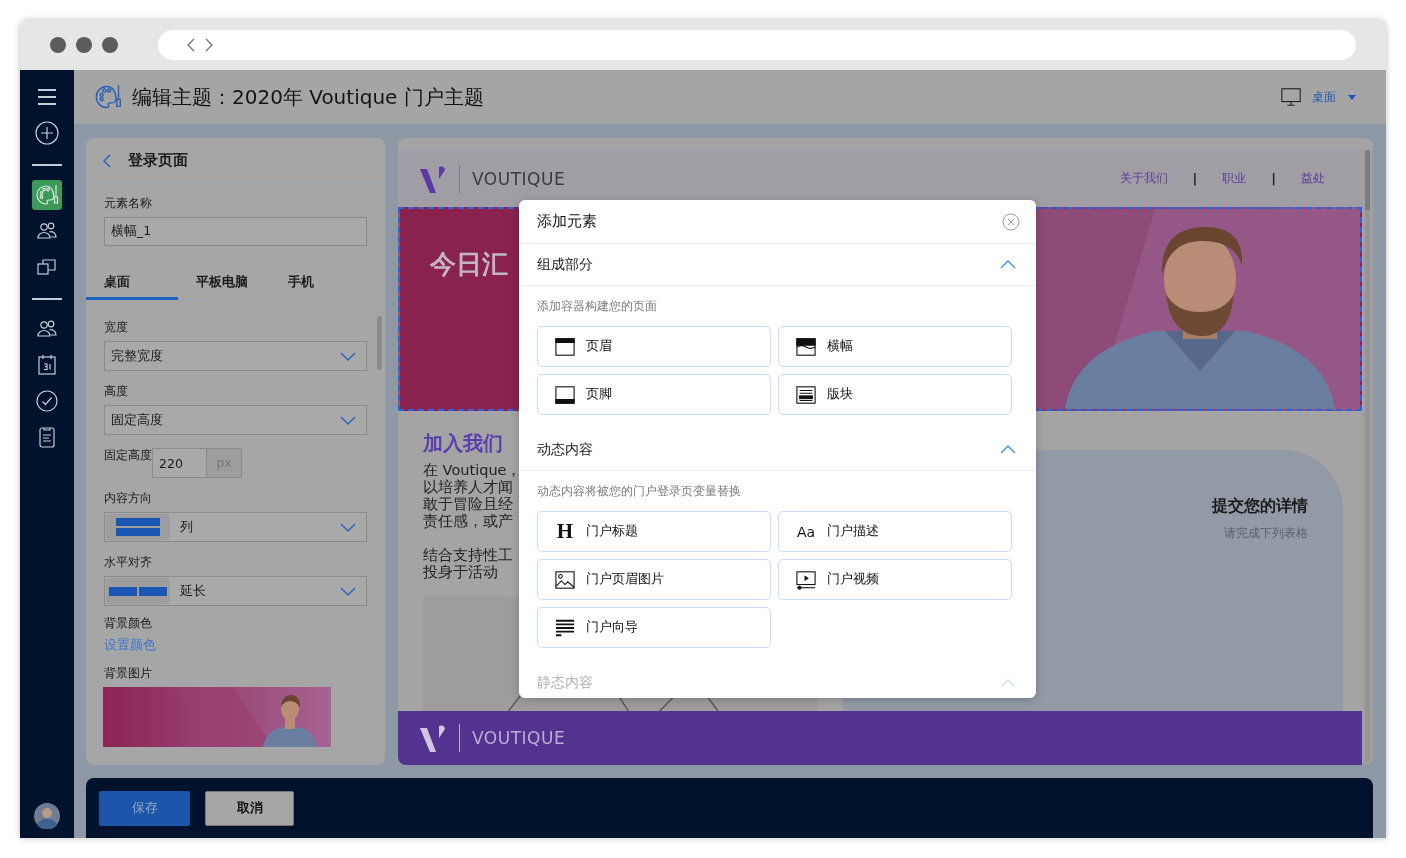  What do you see at coordinates (193, 591) in the screenshot?
I see `dropdown-value: 延长` at bounding box center [193, 591].